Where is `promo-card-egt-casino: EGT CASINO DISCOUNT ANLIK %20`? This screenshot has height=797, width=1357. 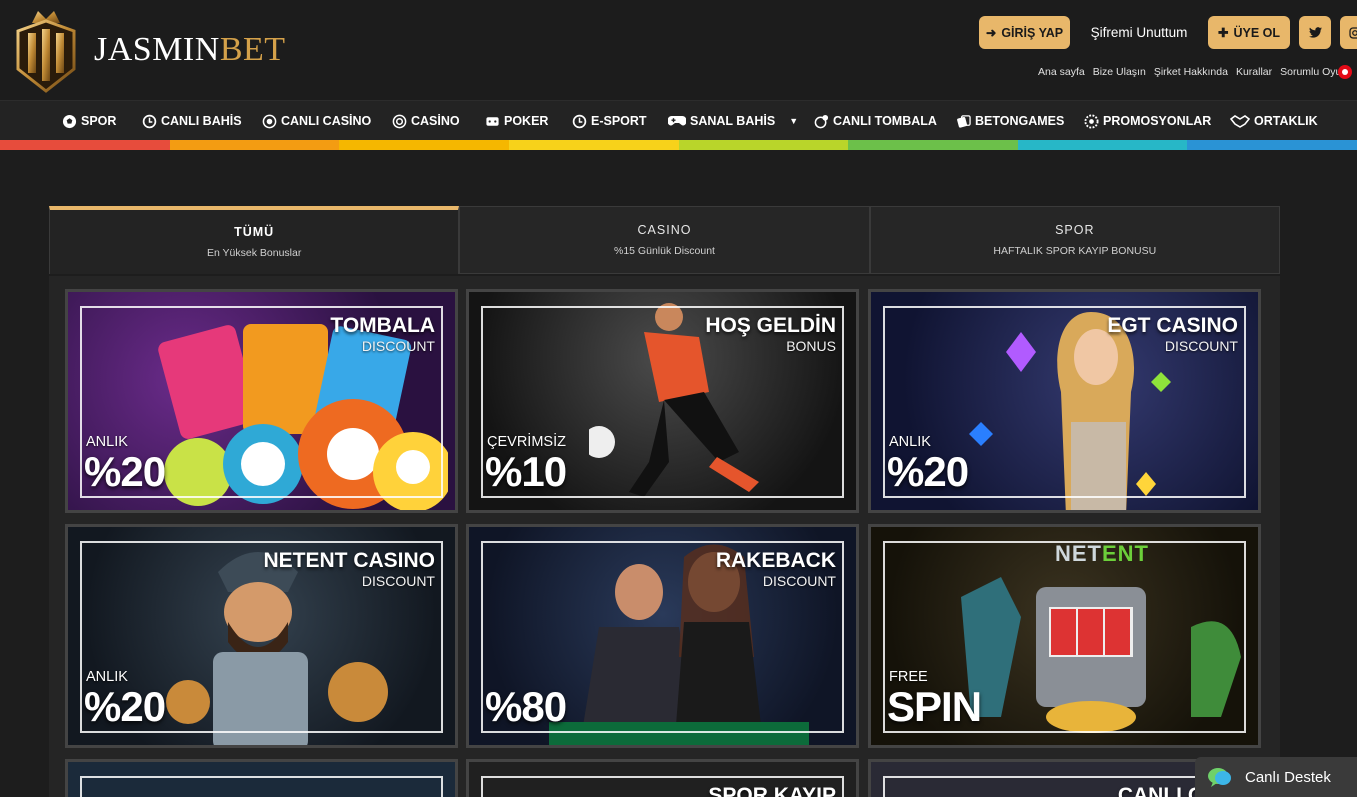
promo-card-egt-casino: EGT CASINO DISCOUNT ANLIK %20 is located at coordinates (1064, 401).